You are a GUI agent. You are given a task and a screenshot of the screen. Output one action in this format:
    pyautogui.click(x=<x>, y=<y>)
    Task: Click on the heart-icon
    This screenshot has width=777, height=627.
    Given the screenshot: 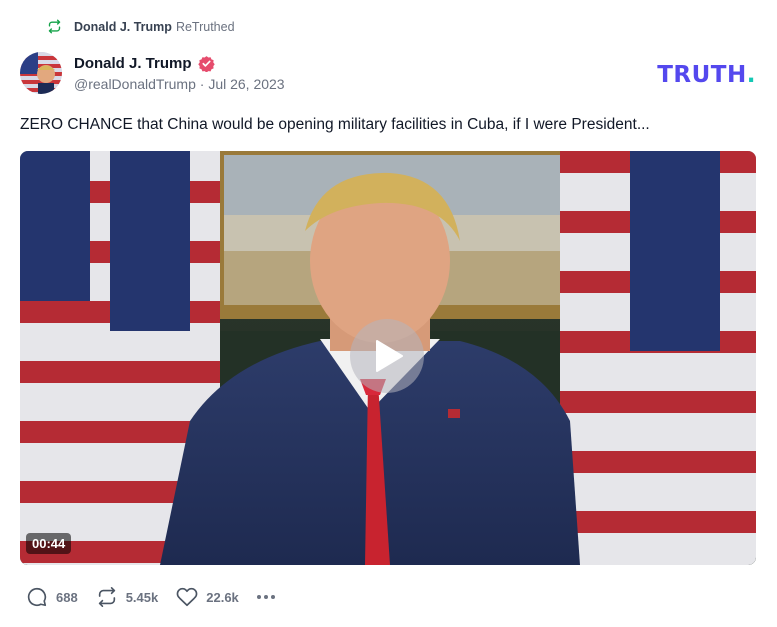 What is the action you would take?
    pyautogui.click(x=187, y=597)
    